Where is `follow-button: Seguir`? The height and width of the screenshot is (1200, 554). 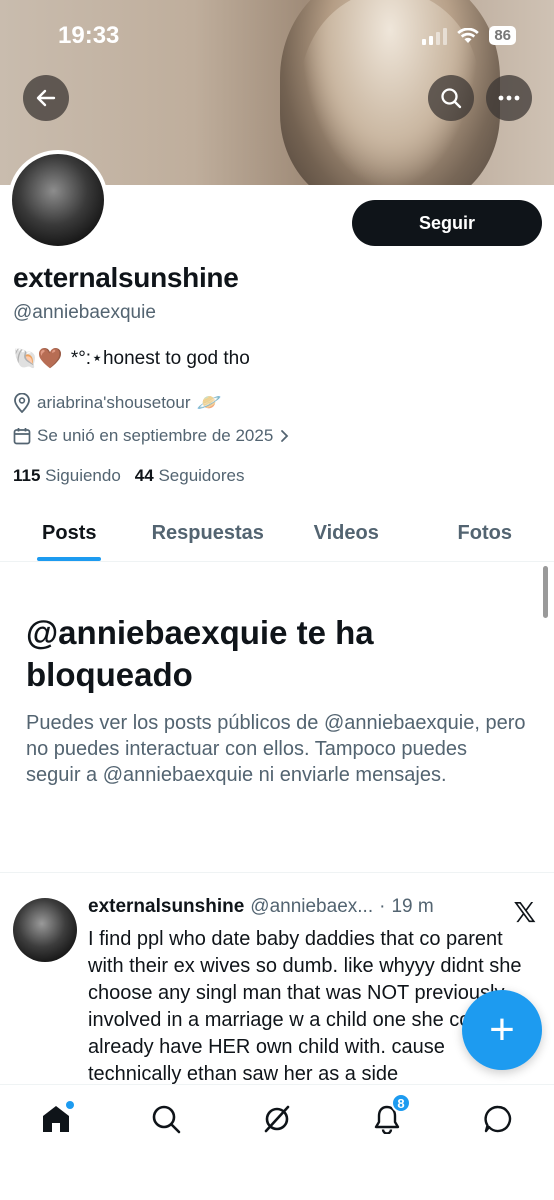 follow-button: Seguir is located at coordinates (447, 223).